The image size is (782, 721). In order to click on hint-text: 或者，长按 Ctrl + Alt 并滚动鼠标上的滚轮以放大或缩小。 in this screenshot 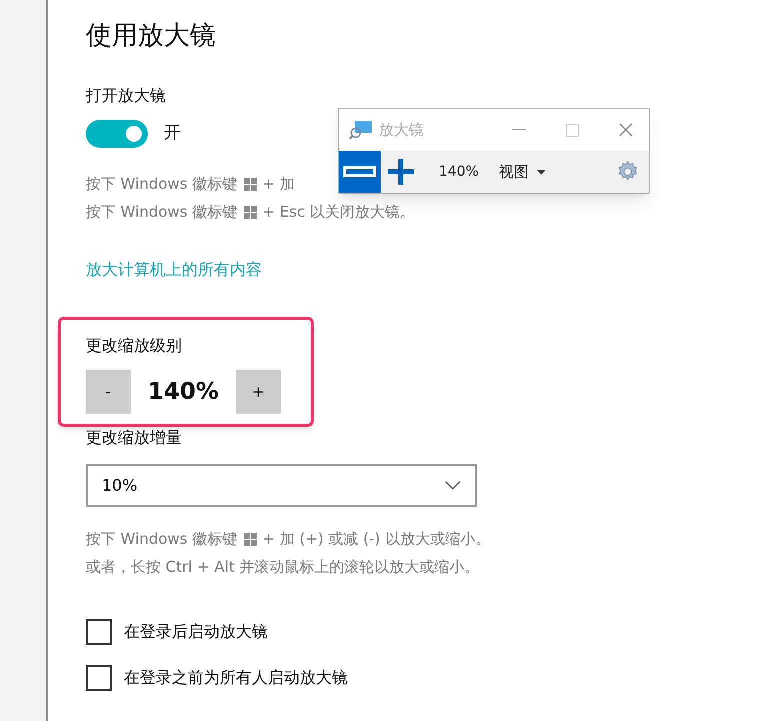, I will do `click(283, 567)`.